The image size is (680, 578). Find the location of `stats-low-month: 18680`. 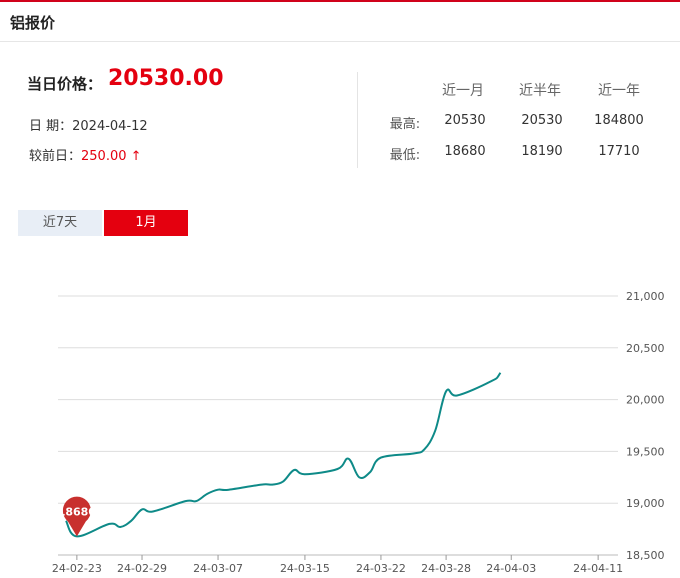

stats-low-month: 18680 is located at coordinates (465, 151).